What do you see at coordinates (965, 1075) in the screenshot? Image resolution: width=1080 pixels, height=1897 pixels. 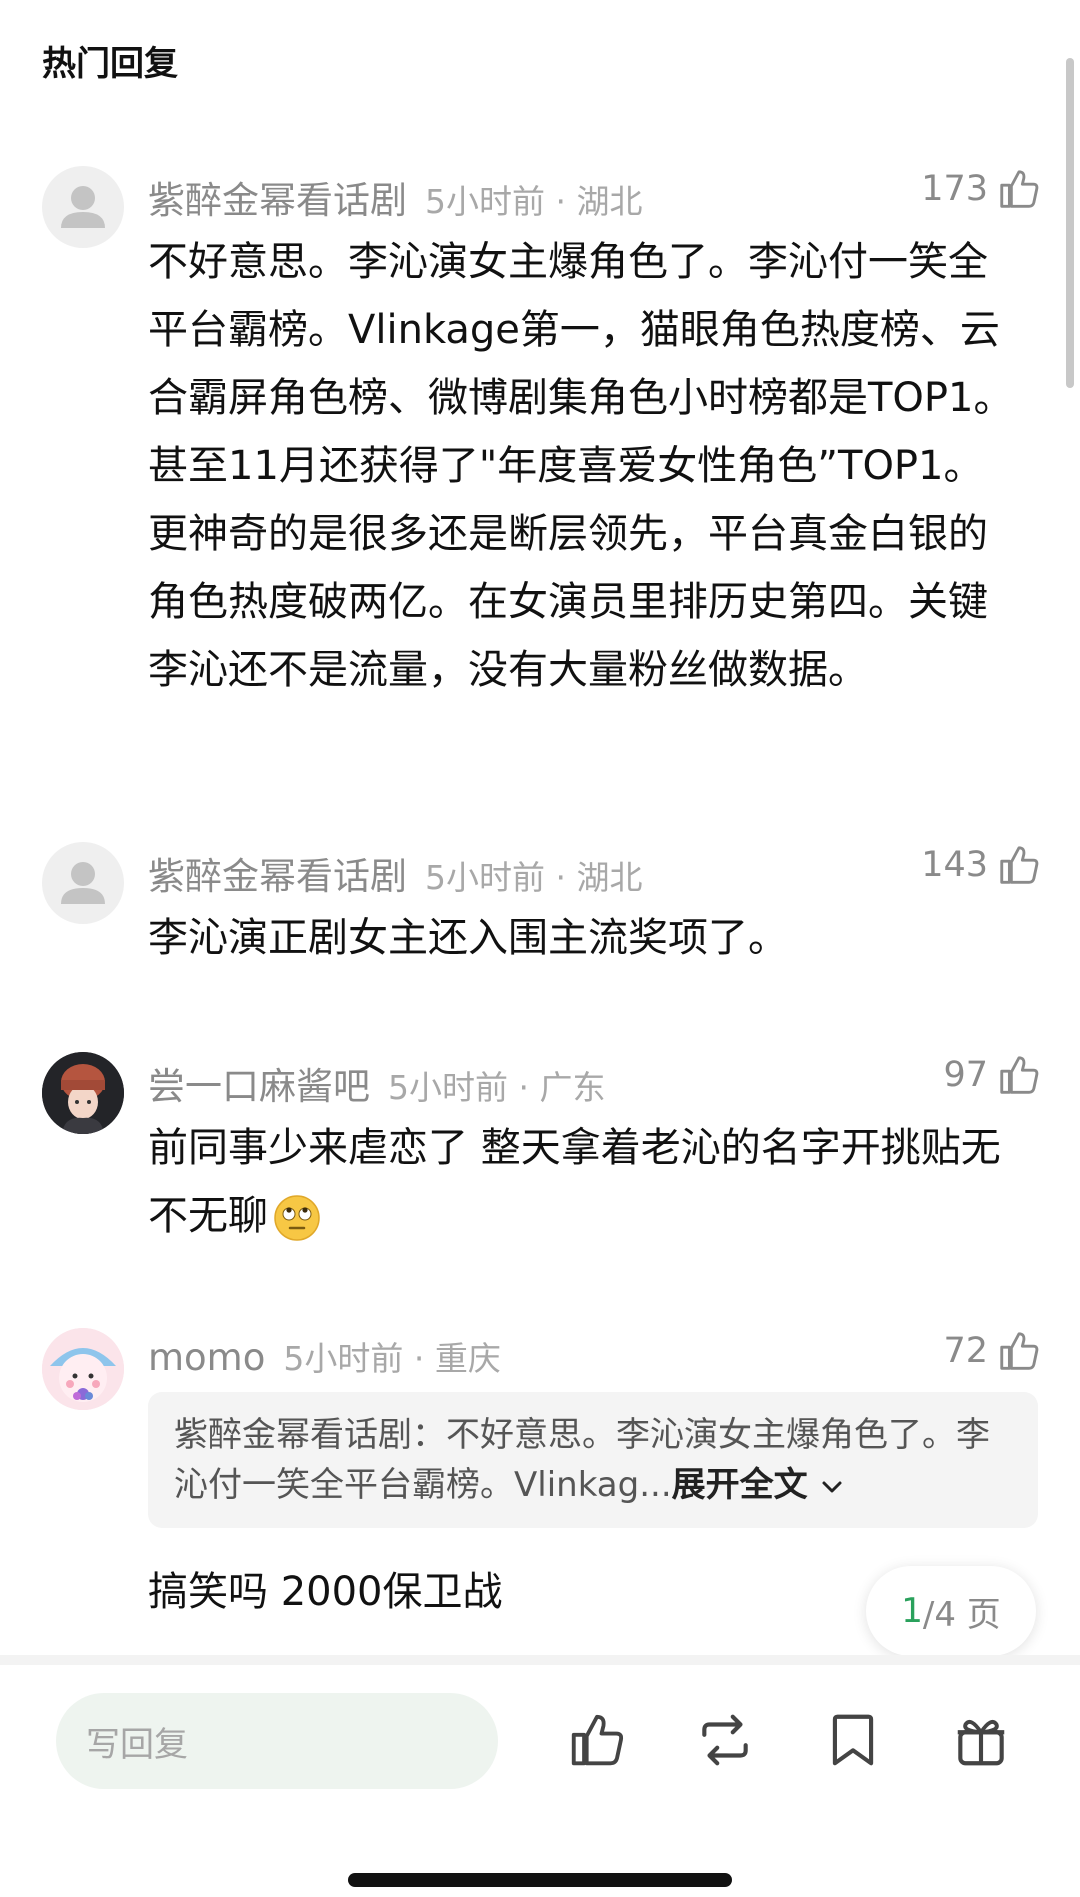 I see `like-count: 97` at bounding box center [965, 1075].